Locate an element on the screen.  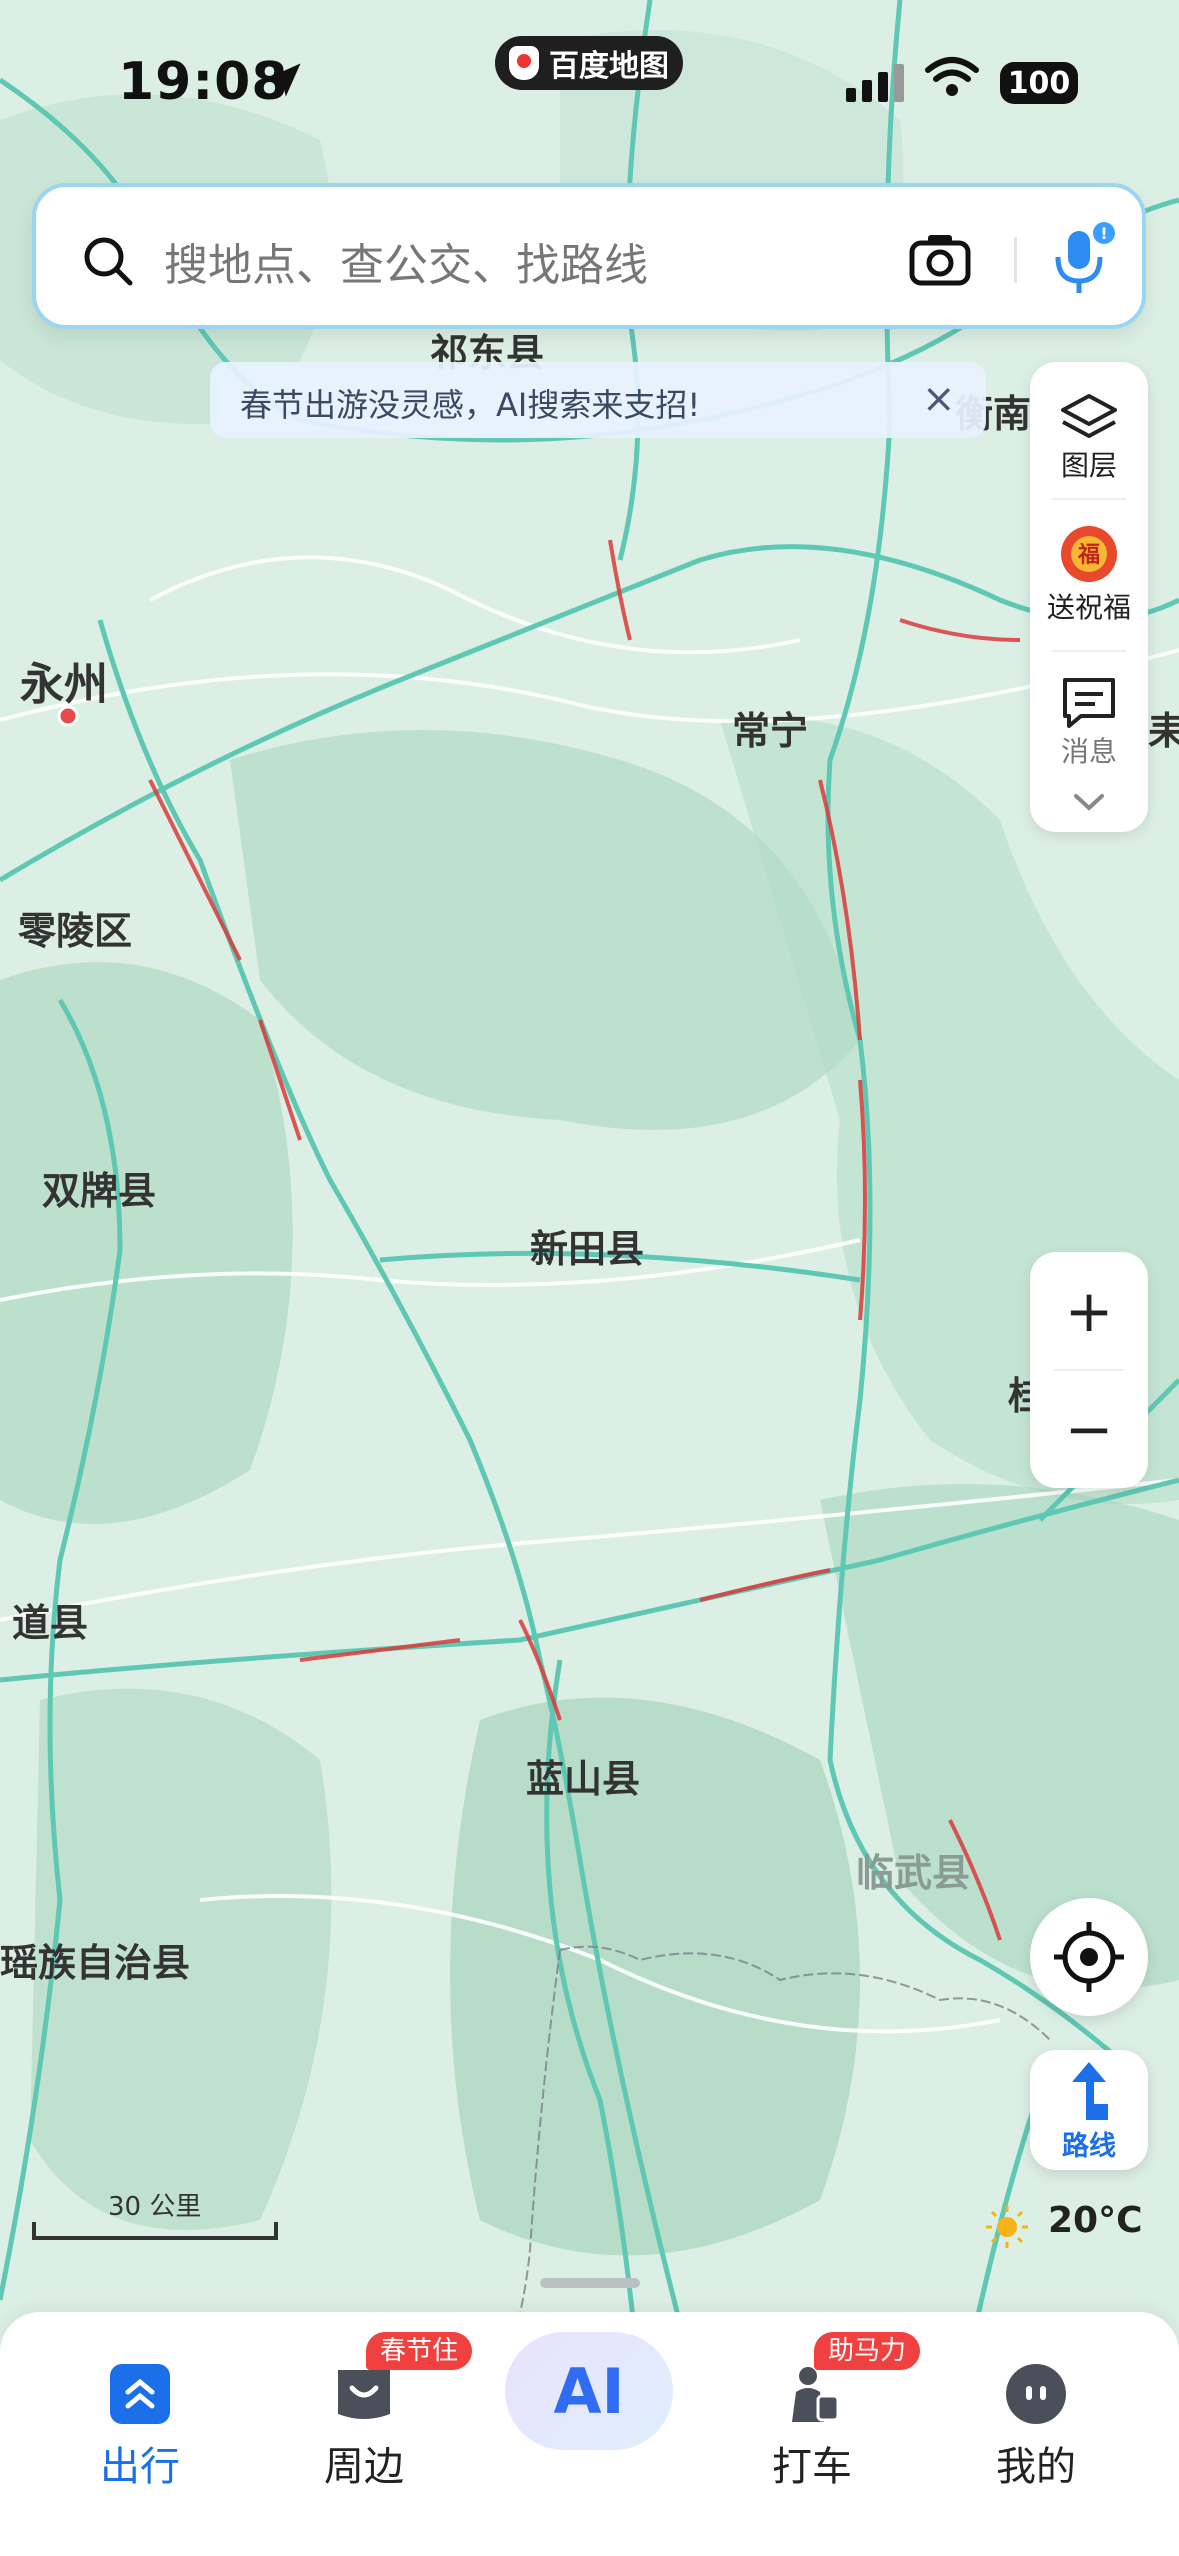
scale-label: 30 公里 is located at coordinates (155, 2207).